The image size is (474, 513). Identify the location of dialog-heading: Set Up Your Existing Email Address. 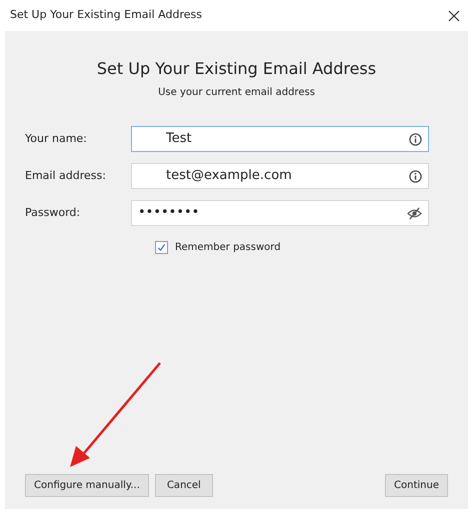
(236, 69).